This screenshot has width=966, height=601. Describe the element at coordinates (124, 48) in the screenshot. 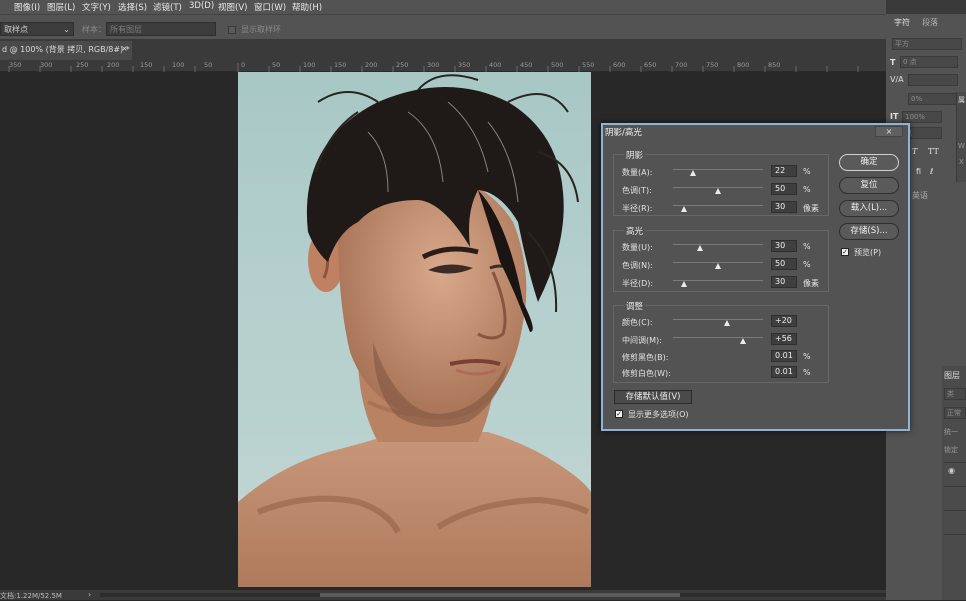

I see `close-icon: ×` at that location.